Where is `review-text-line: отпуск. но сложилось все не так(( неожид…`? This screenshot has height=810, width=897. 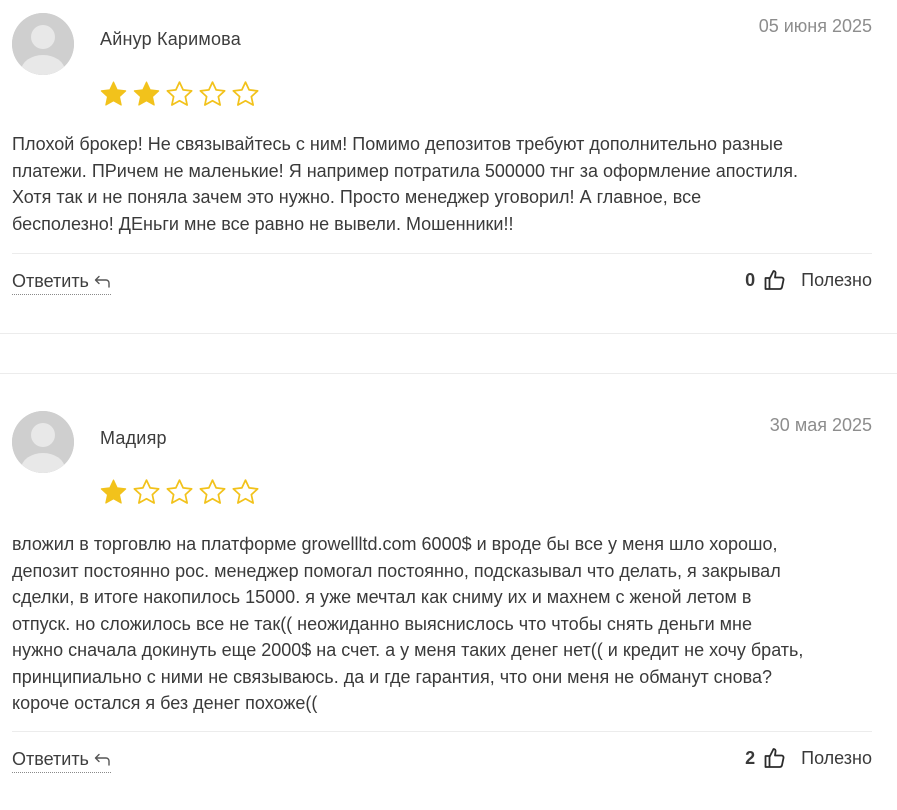 review-text-line: отпуск. но сложилось все не так(( неожид… is located at coordinates (382, 623).